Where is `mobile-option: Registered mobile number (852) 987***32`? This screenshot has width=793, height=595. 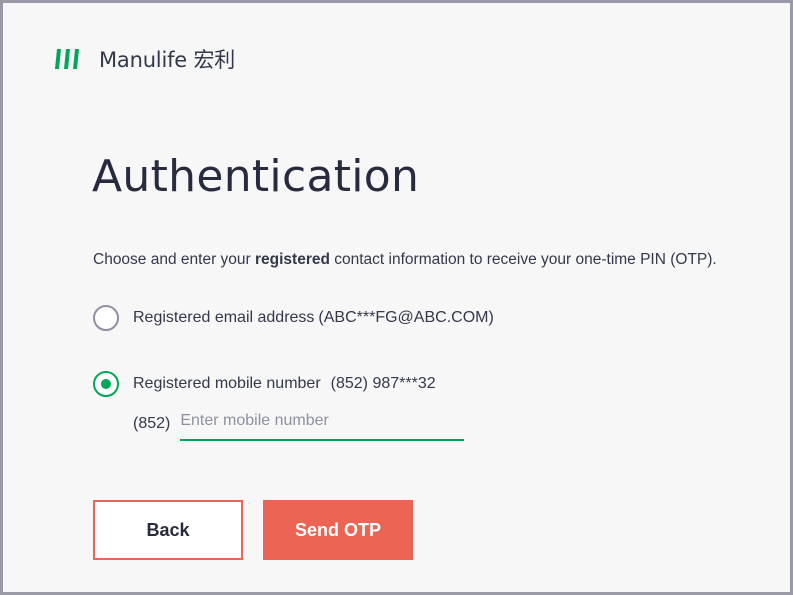
mobile-option: Registered mobile number (852) 987***32 is located at coordinates (264, 384).